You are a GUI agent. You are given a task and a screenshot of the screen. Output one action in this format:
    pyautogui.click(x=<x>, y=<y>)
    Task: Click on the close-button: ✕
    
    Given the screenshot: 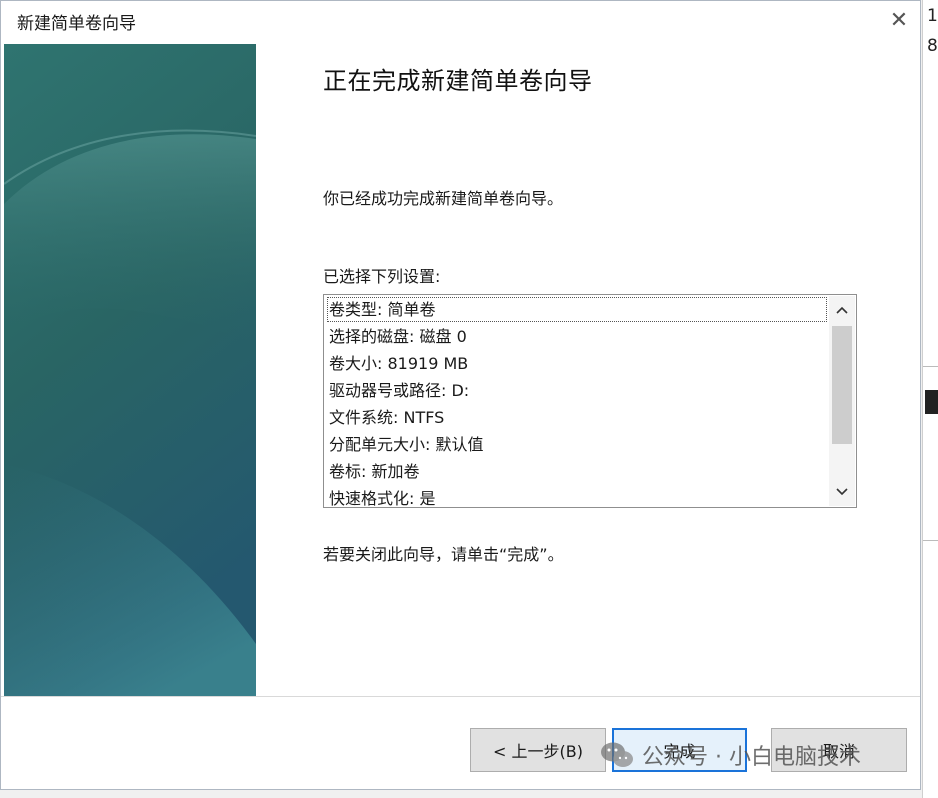 What is the action you would take?
    pyautogui.click(x=899, y=20)
    